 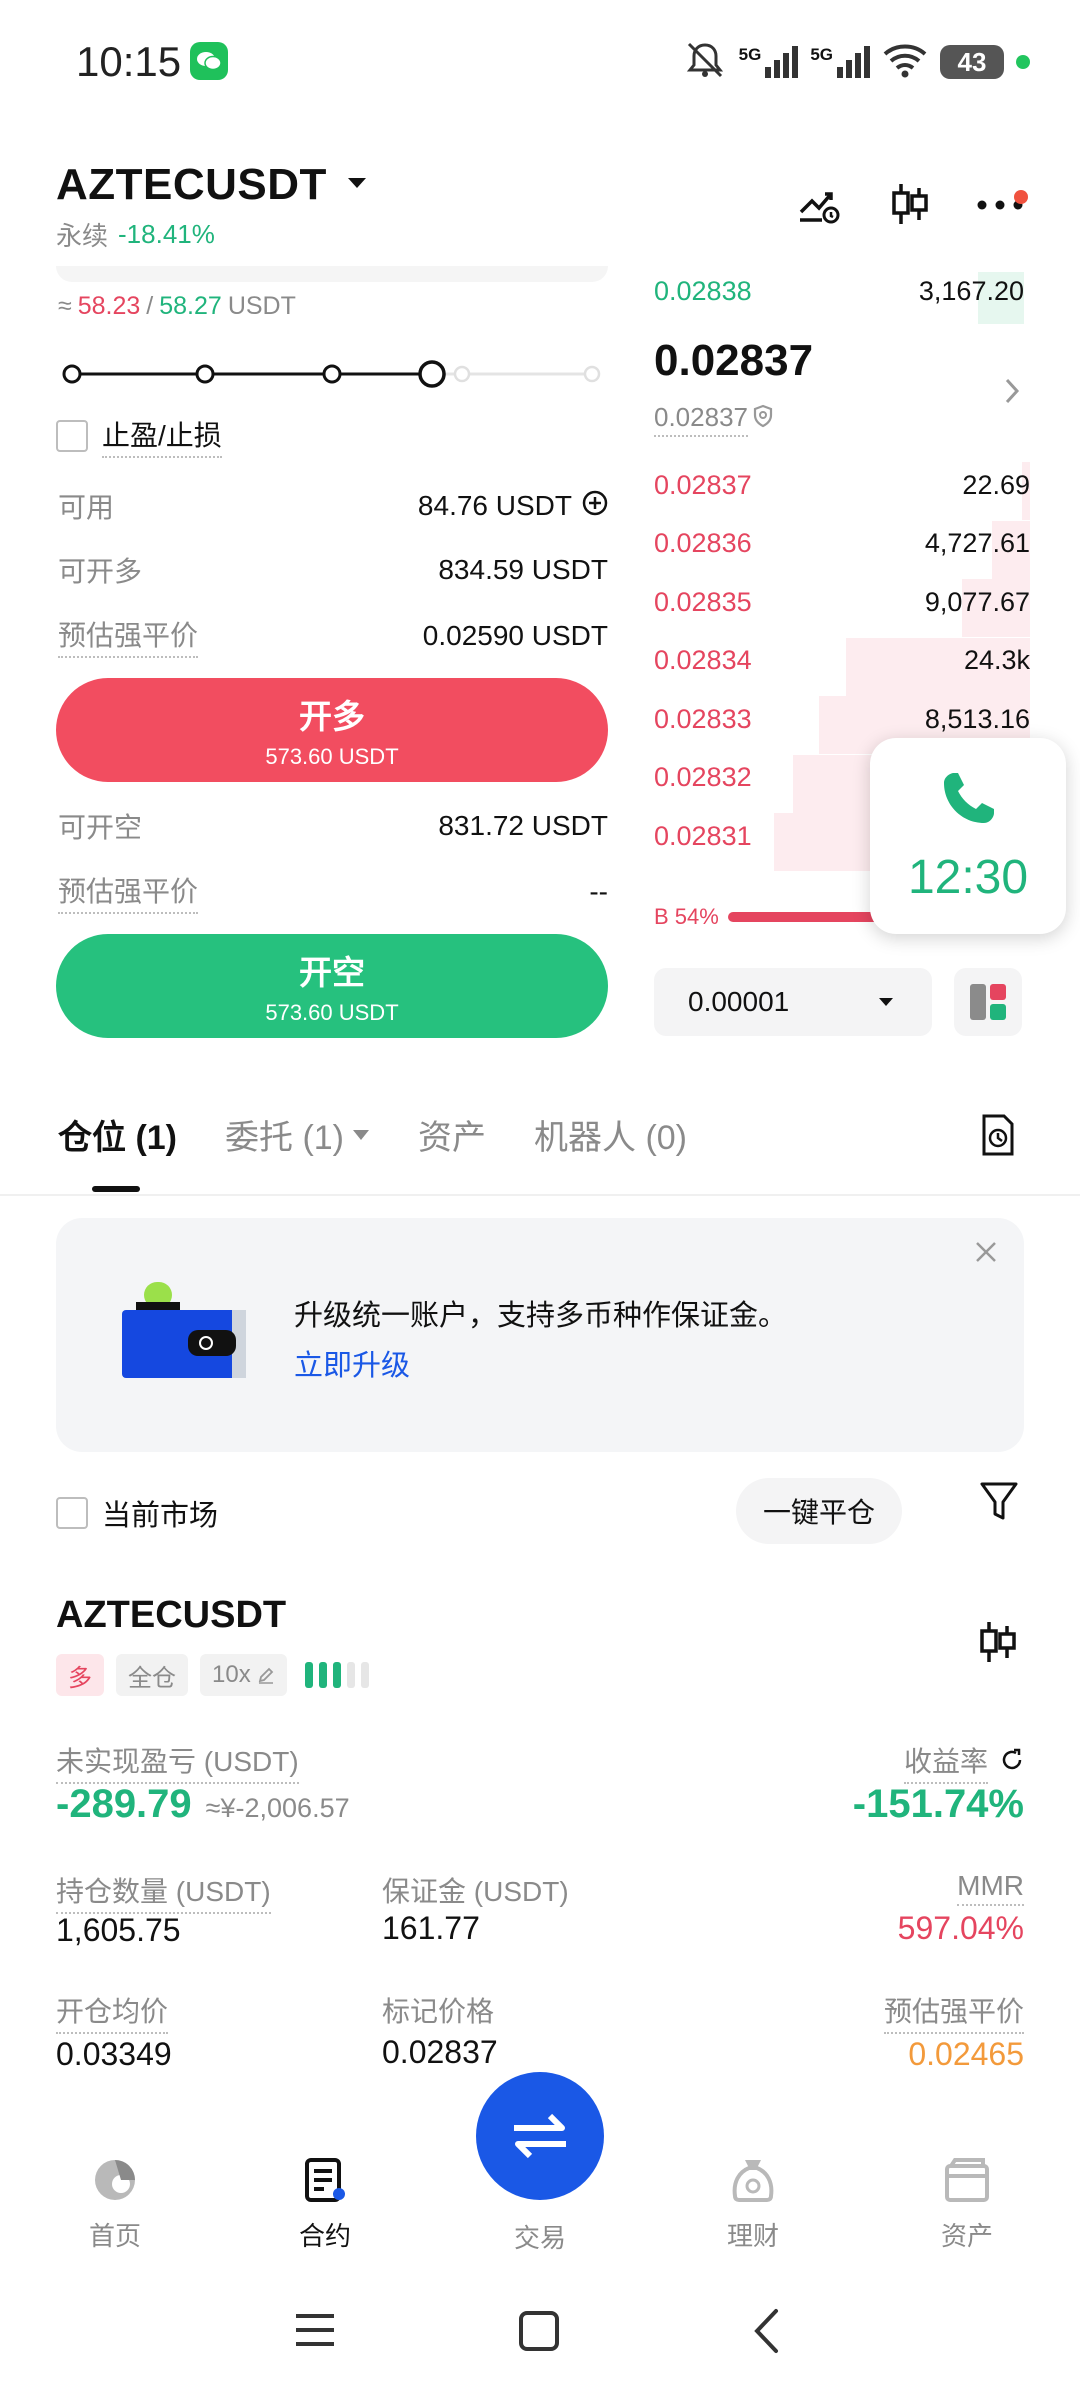 I want to click on can-long-row: 可开多 834.59 USDT, so click(x=333, y=570).